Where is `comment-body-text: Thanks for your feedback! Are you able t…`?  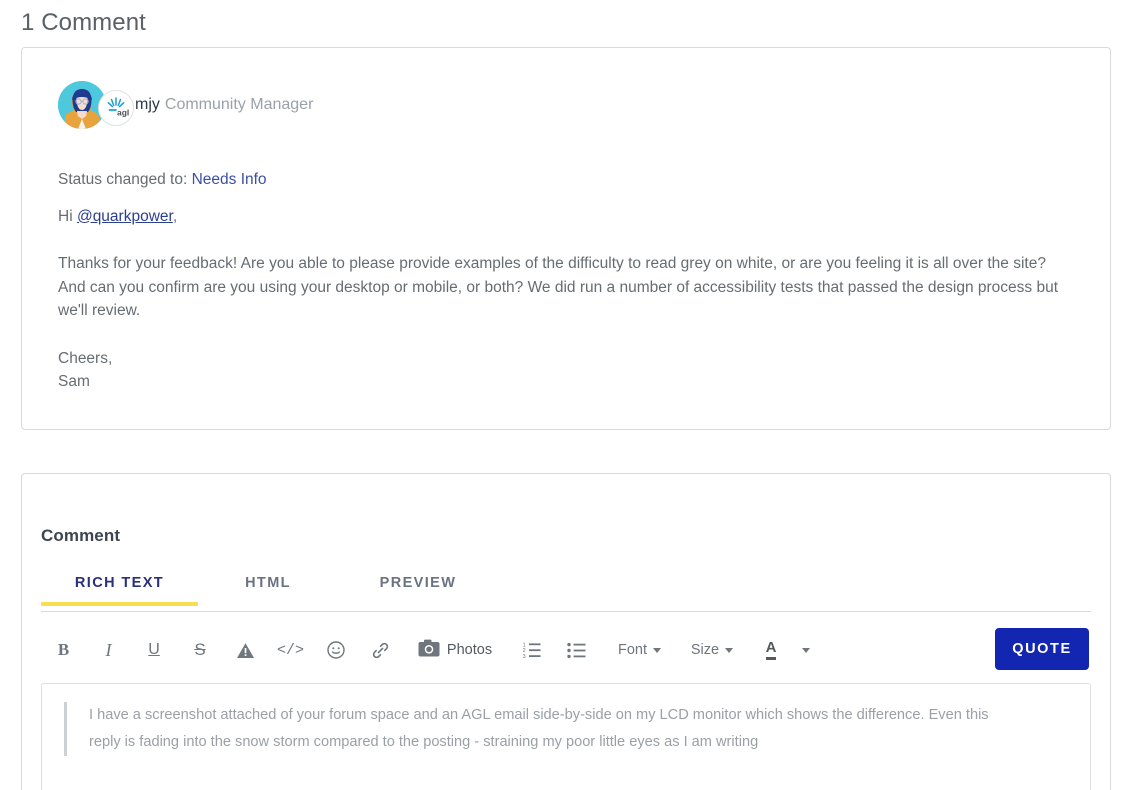 comment-body-text: Thanks for your feedback! Are you able t… is located at coordinates (558, 287).